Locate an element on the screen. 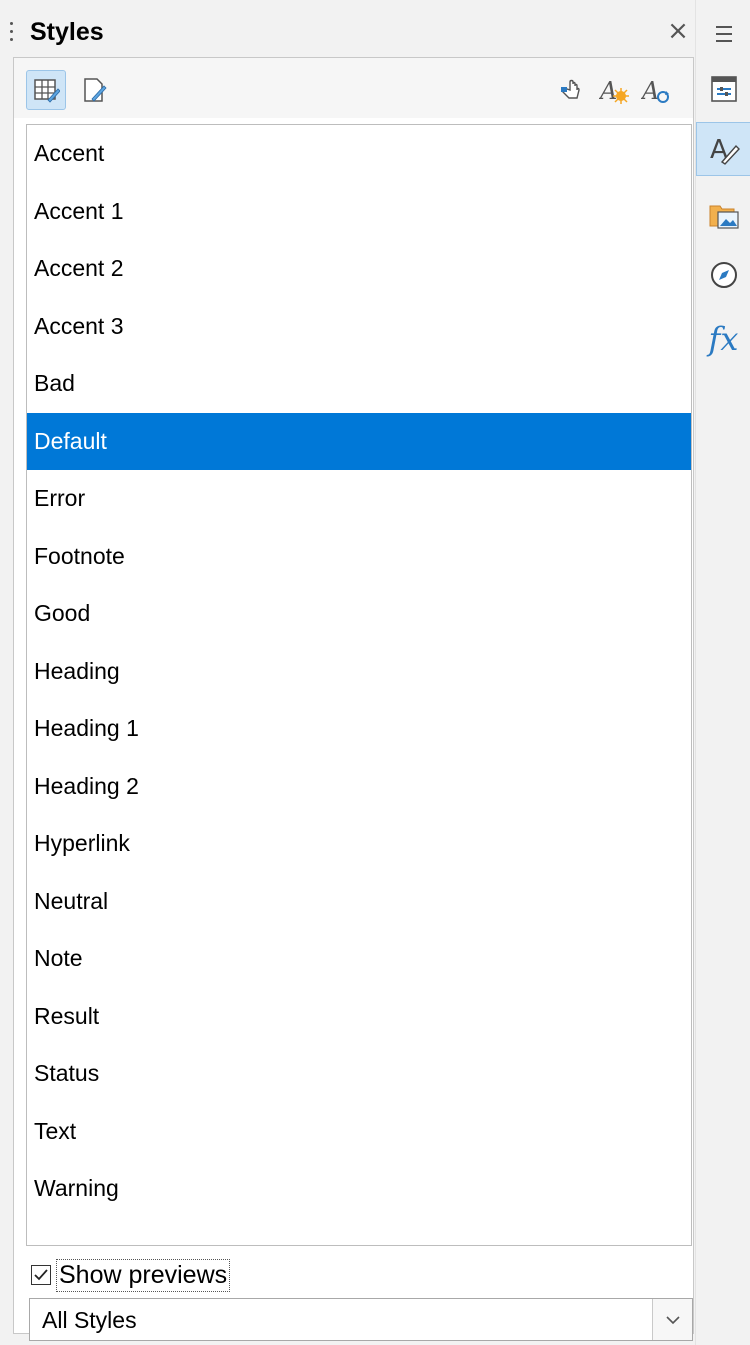  page-styles-icon is located at coordinates (95, 90).